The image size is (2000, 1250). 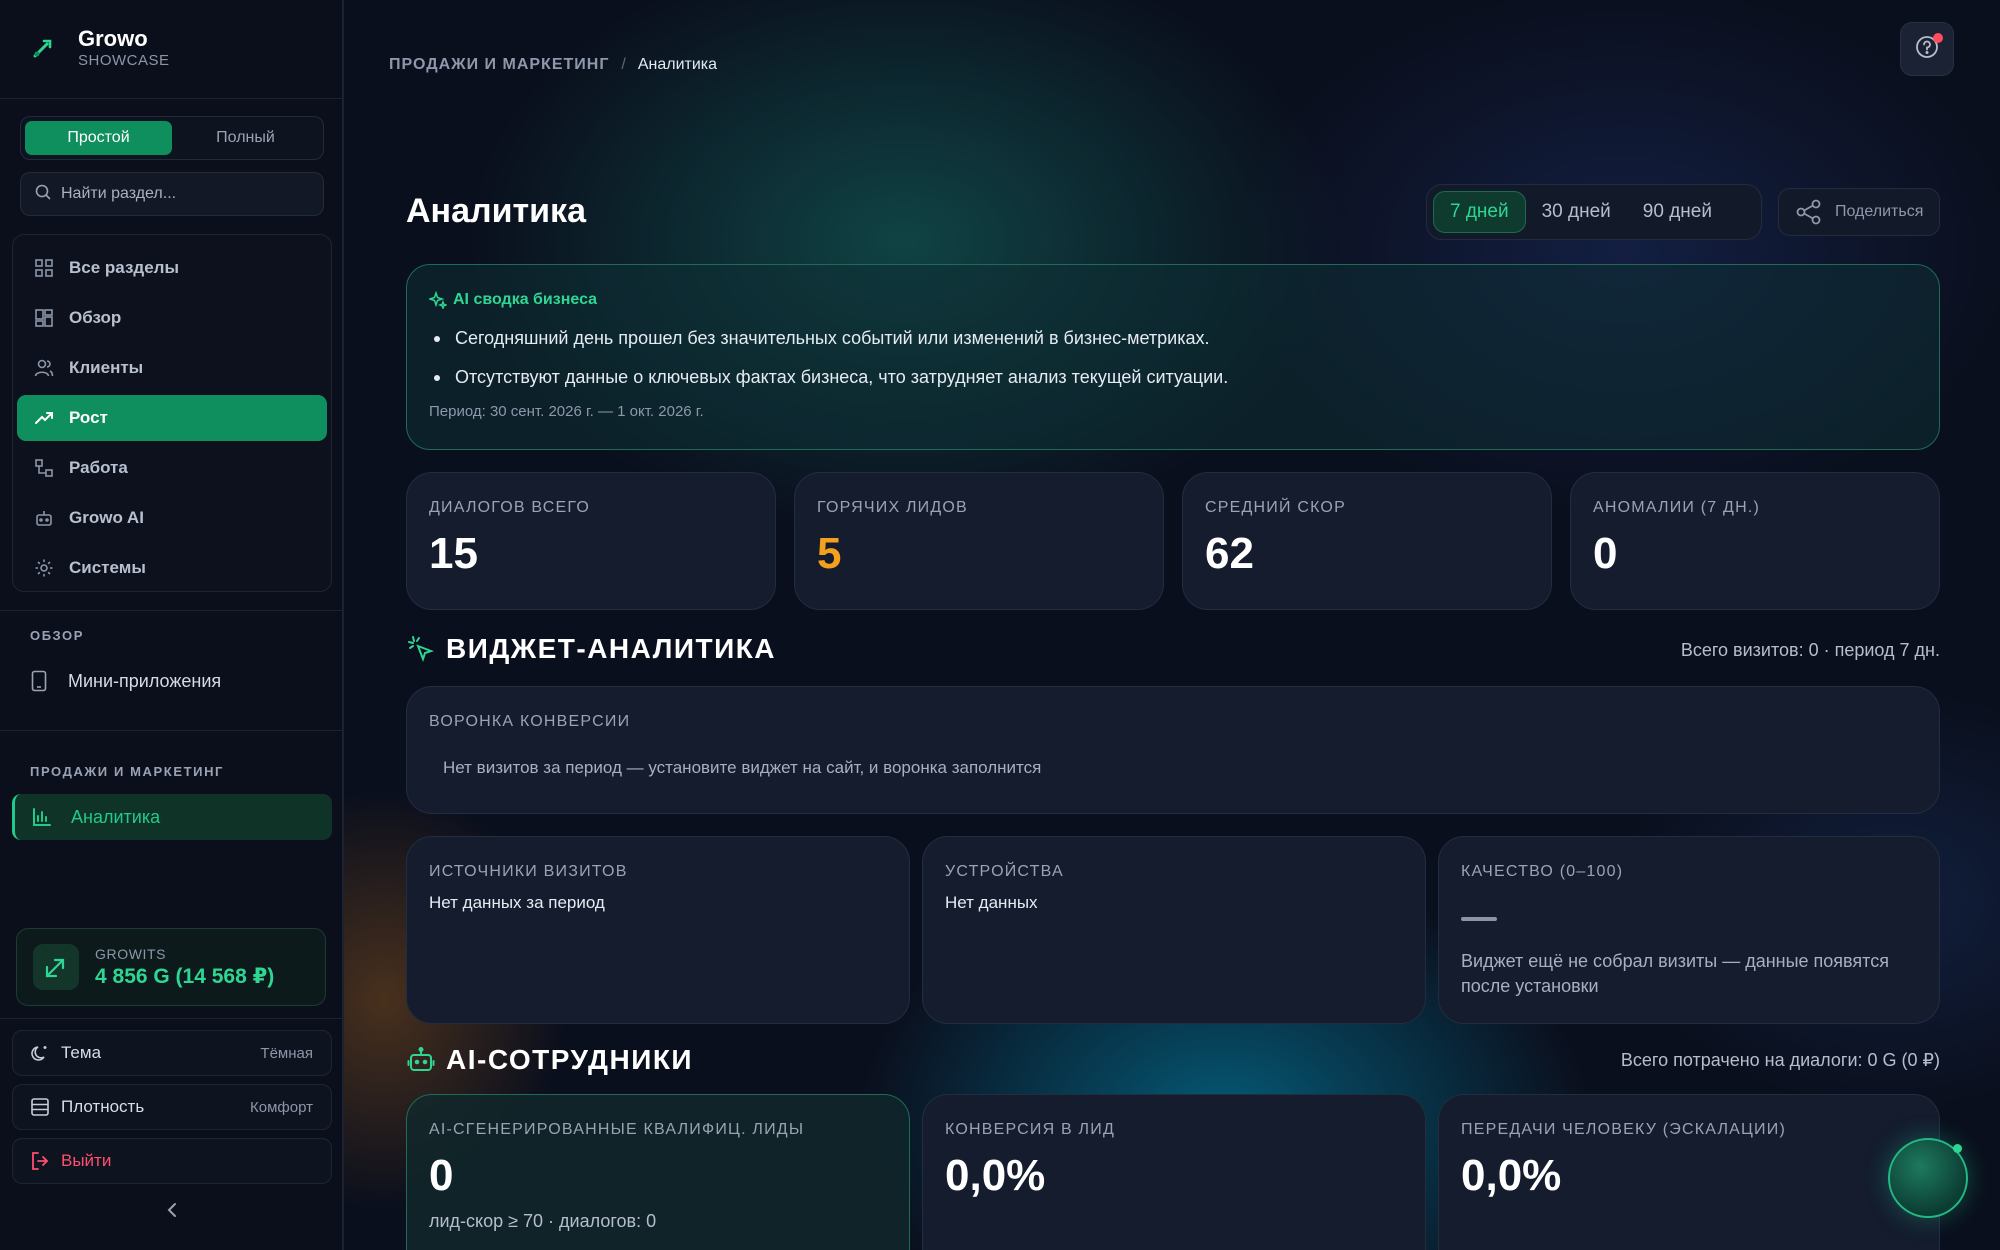 What do you see at coordinates (43, 194) in the screenshot?
I see `search-icon` at bounding box center [43, 194].